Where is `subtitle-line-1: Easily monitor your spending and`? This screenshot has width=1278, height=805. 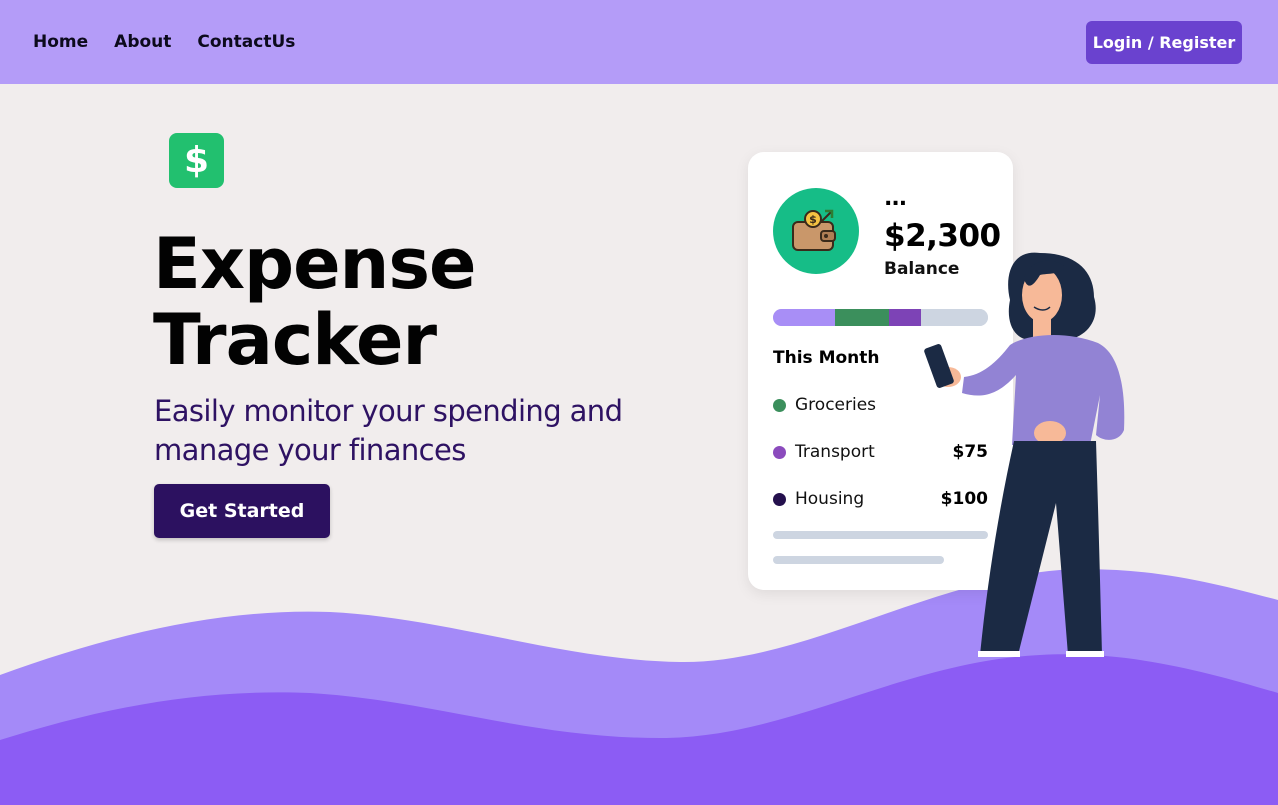
subtitle-line-1: Easily monitor your spending and is located at coordinates (388, 411).